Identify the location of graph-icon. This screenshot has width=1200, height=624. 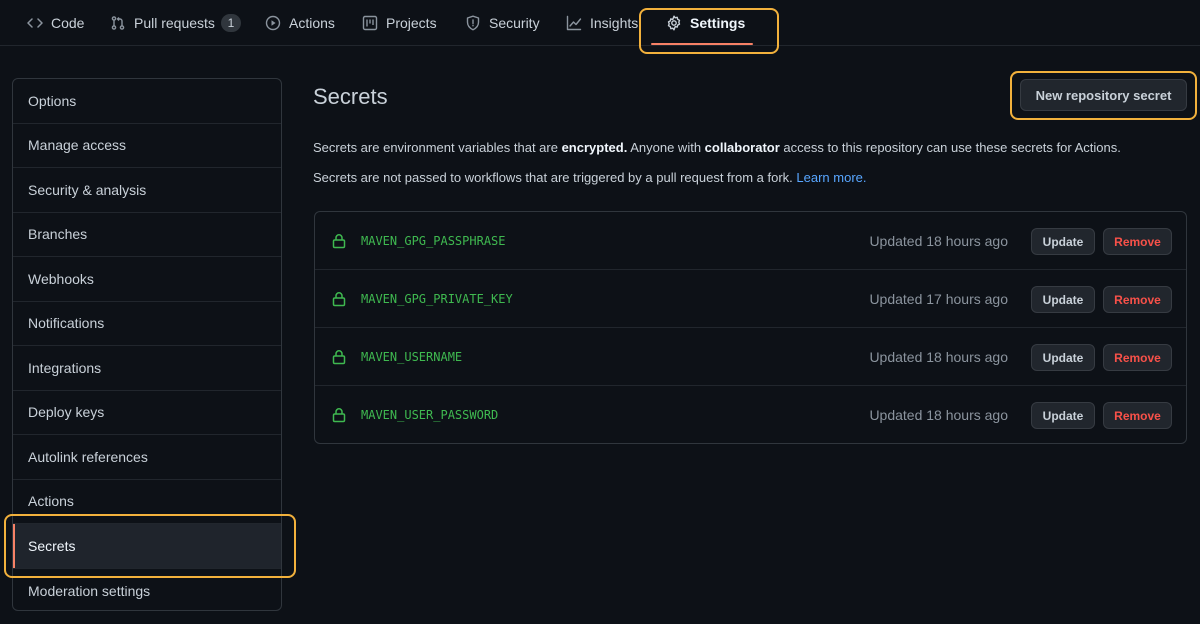
(574, 23).